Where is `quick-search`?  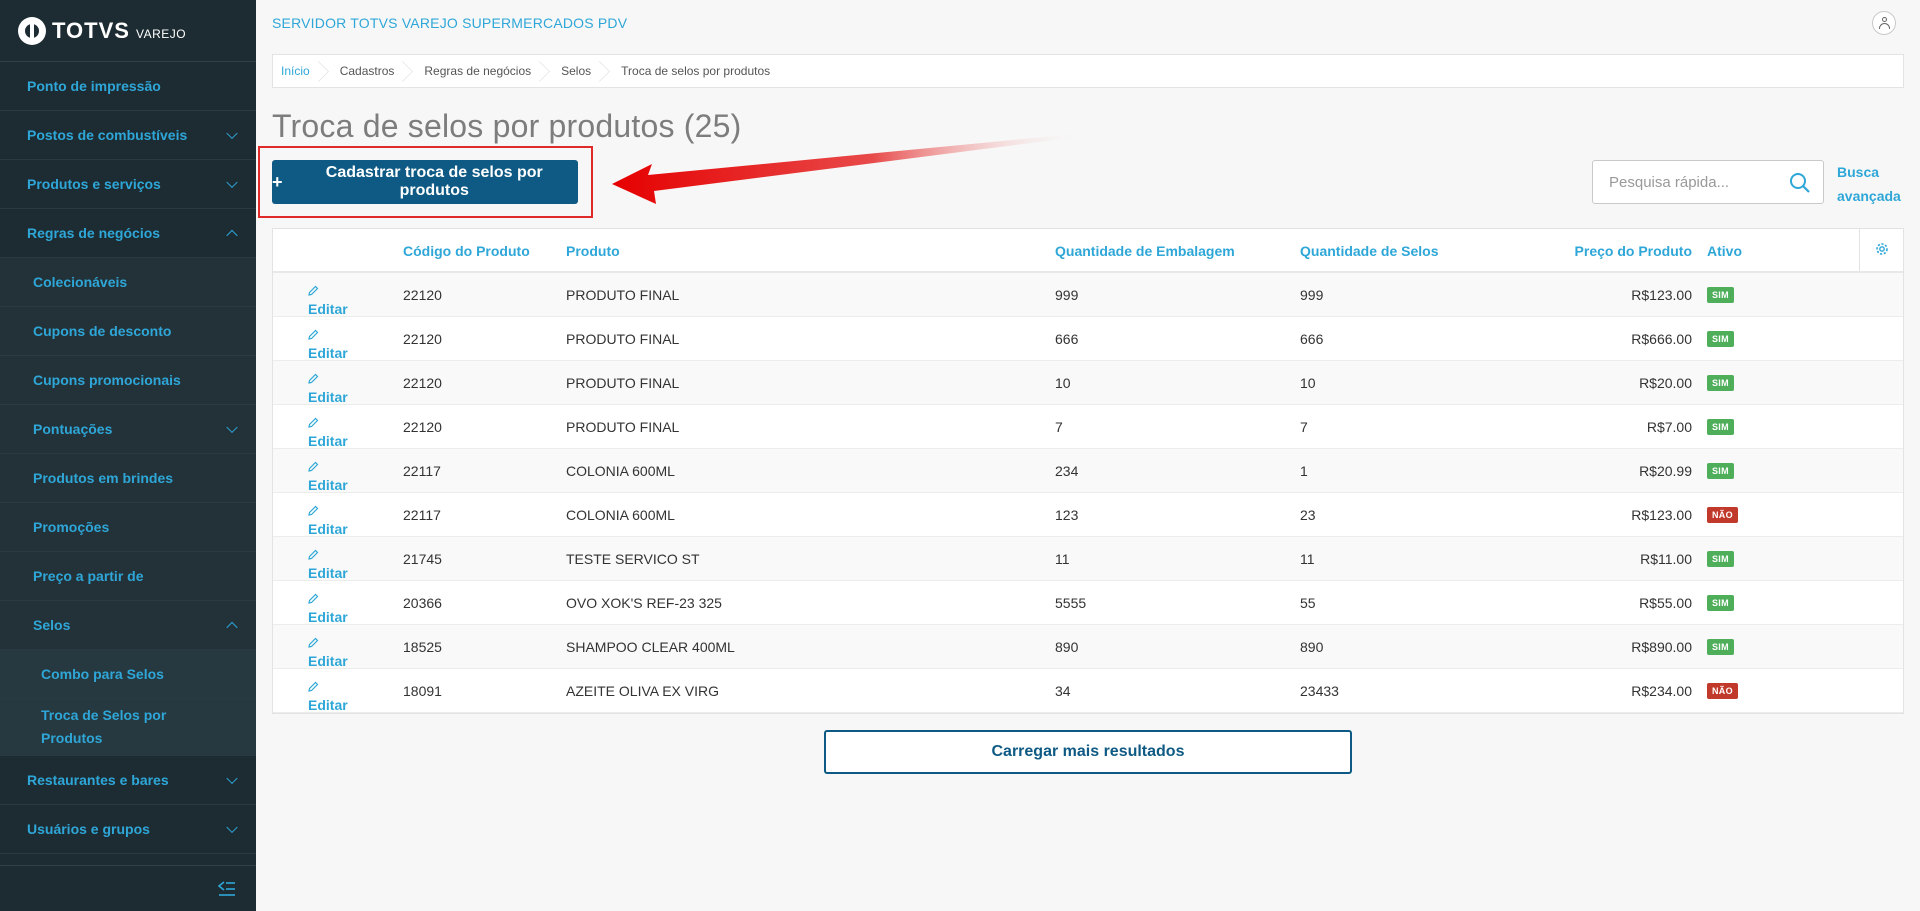
quick-search is located at coordinates (1708, 182).